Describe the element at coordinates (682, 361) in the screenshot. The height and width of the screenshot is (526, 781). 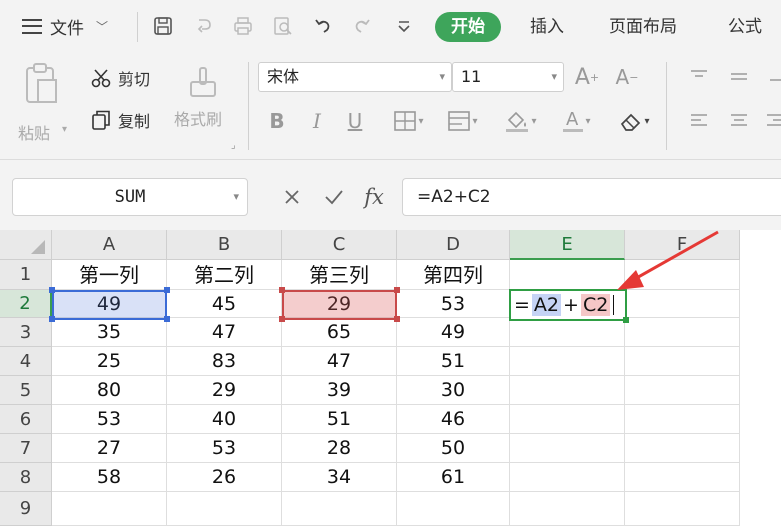
I see `cell-f4` at that location.